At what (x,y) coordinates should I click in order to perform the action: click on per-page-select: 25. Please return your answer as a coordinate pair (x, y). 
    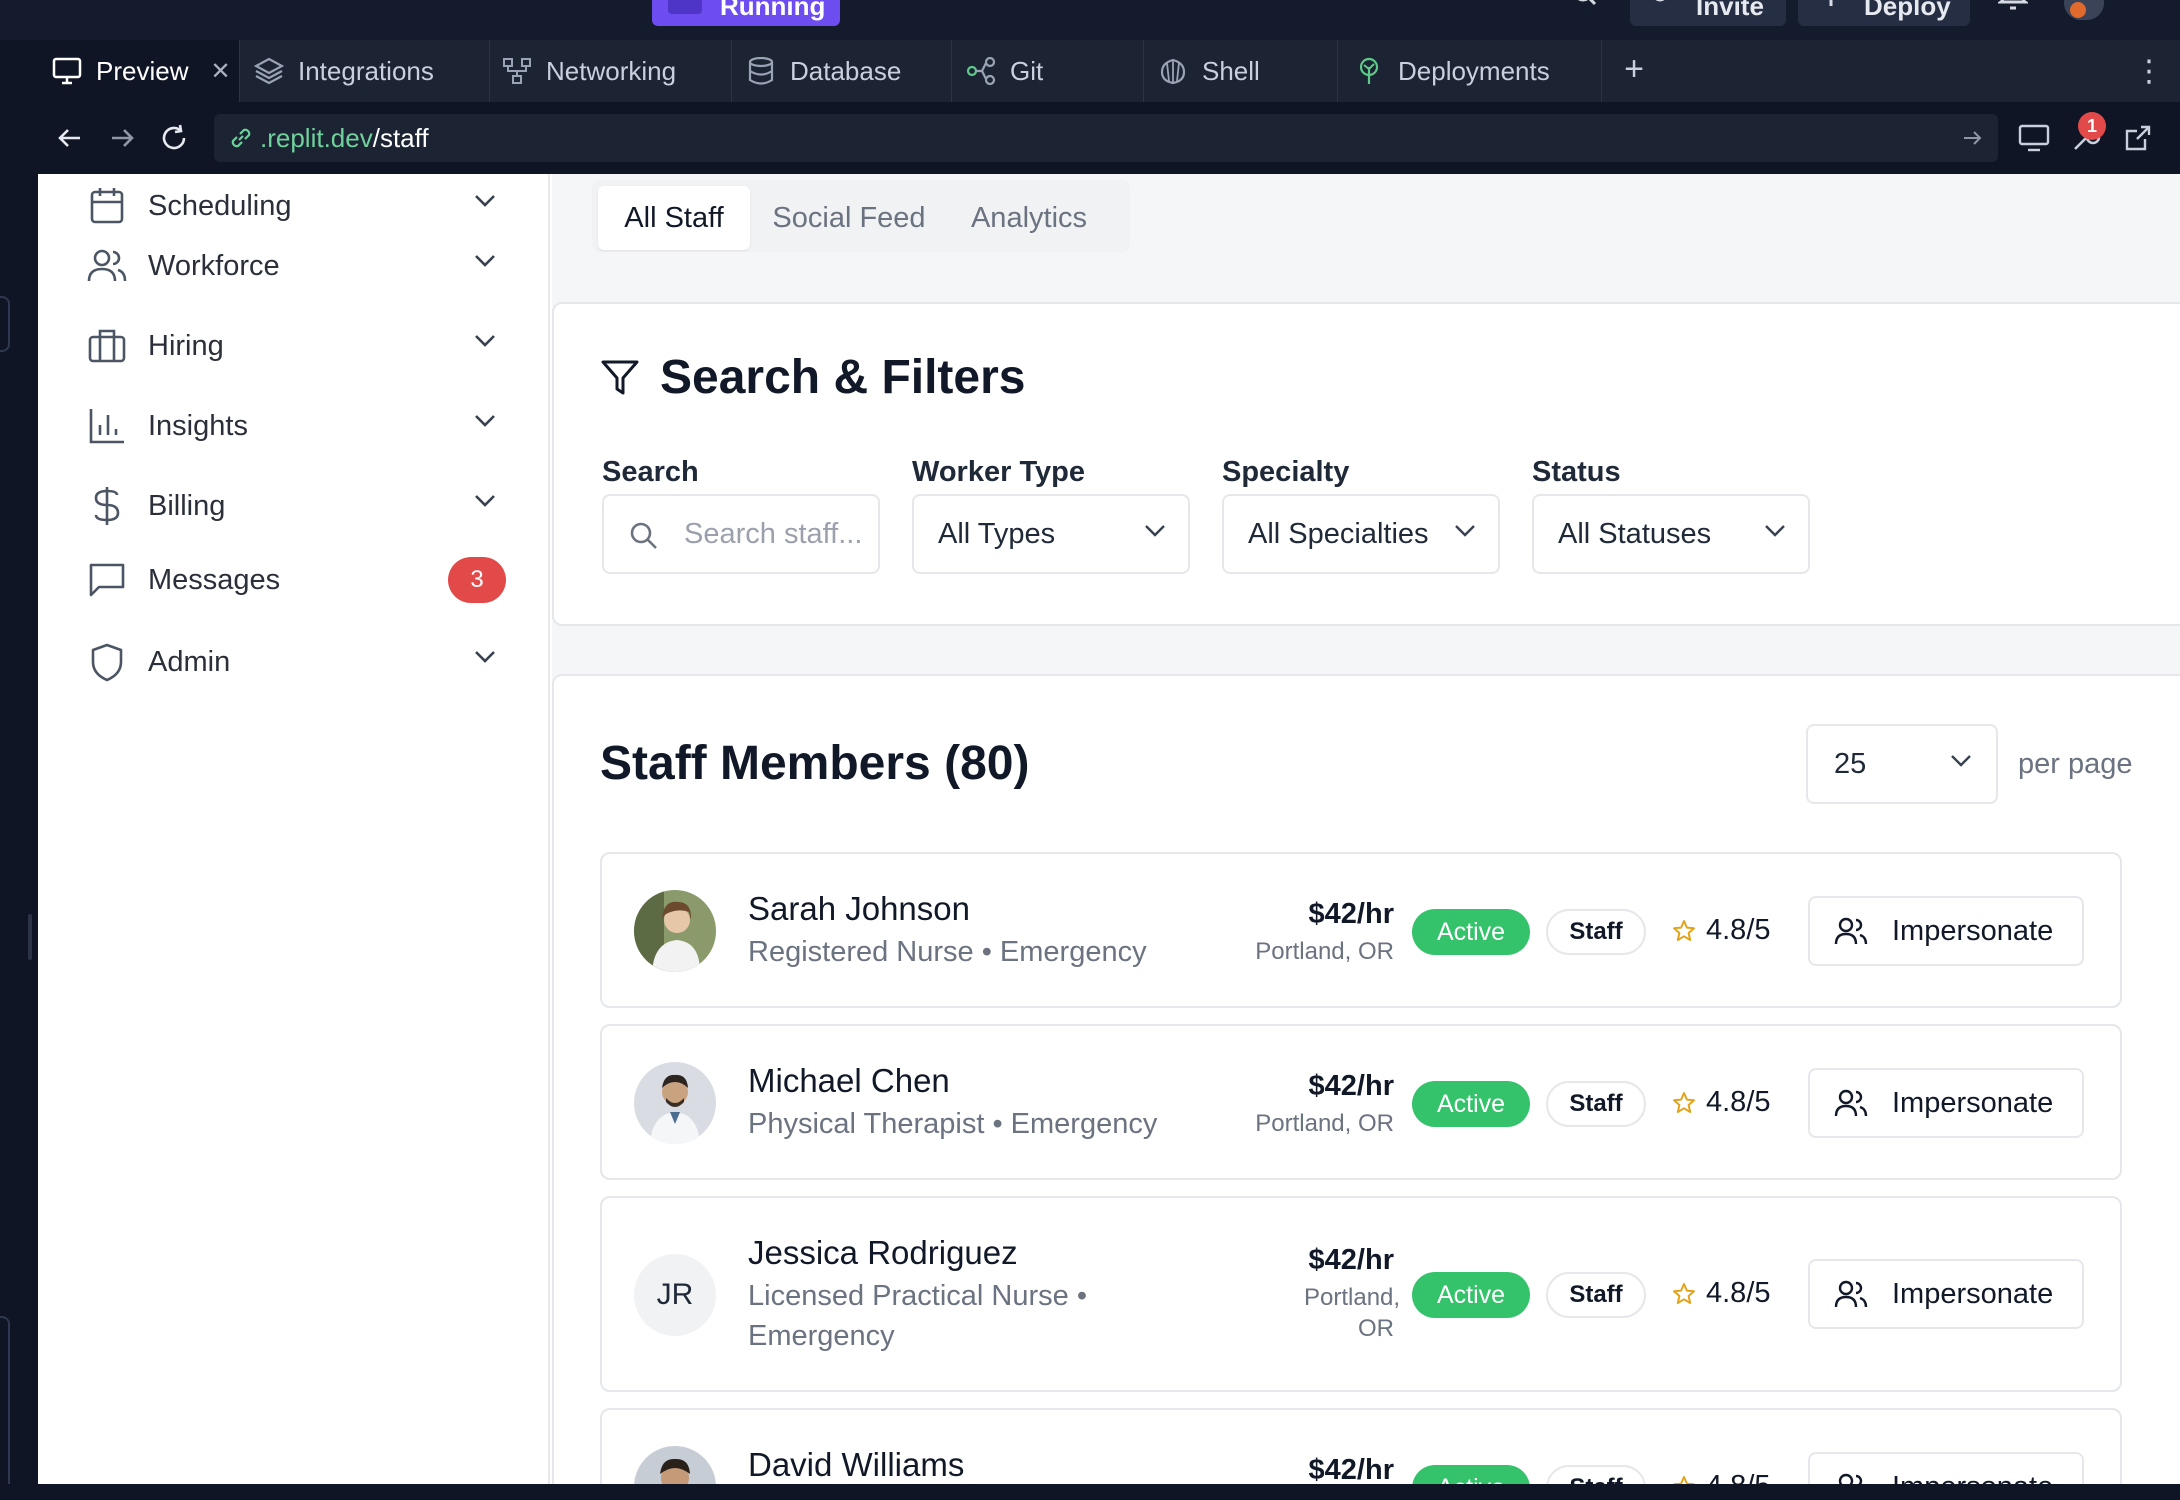
    Looking at the image, I should click on (1902, 764).